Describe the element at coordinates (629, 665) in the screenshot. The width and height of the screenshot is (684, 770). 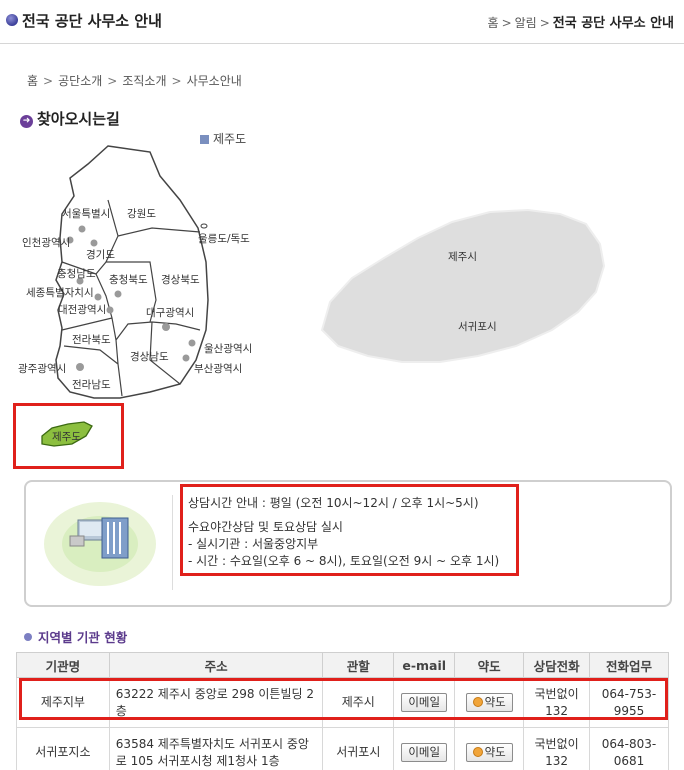
I see `col-phone: 전화업무` at that location.